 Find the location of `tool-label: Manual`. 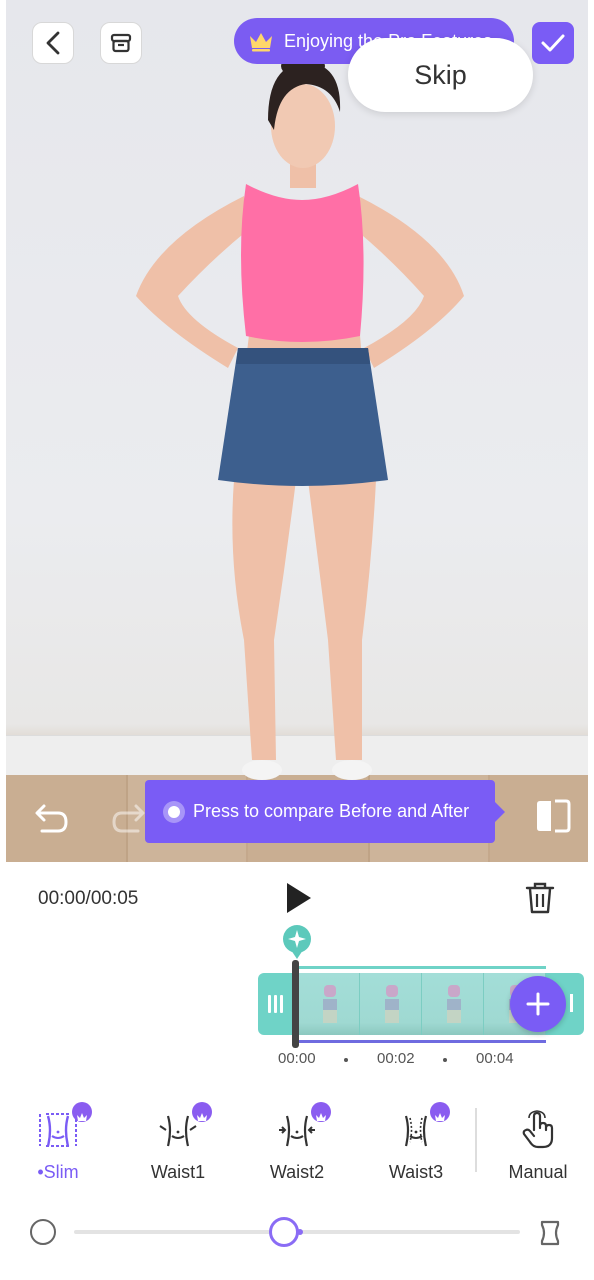

tool-label: Manual is located at coordinates (538, 1172).